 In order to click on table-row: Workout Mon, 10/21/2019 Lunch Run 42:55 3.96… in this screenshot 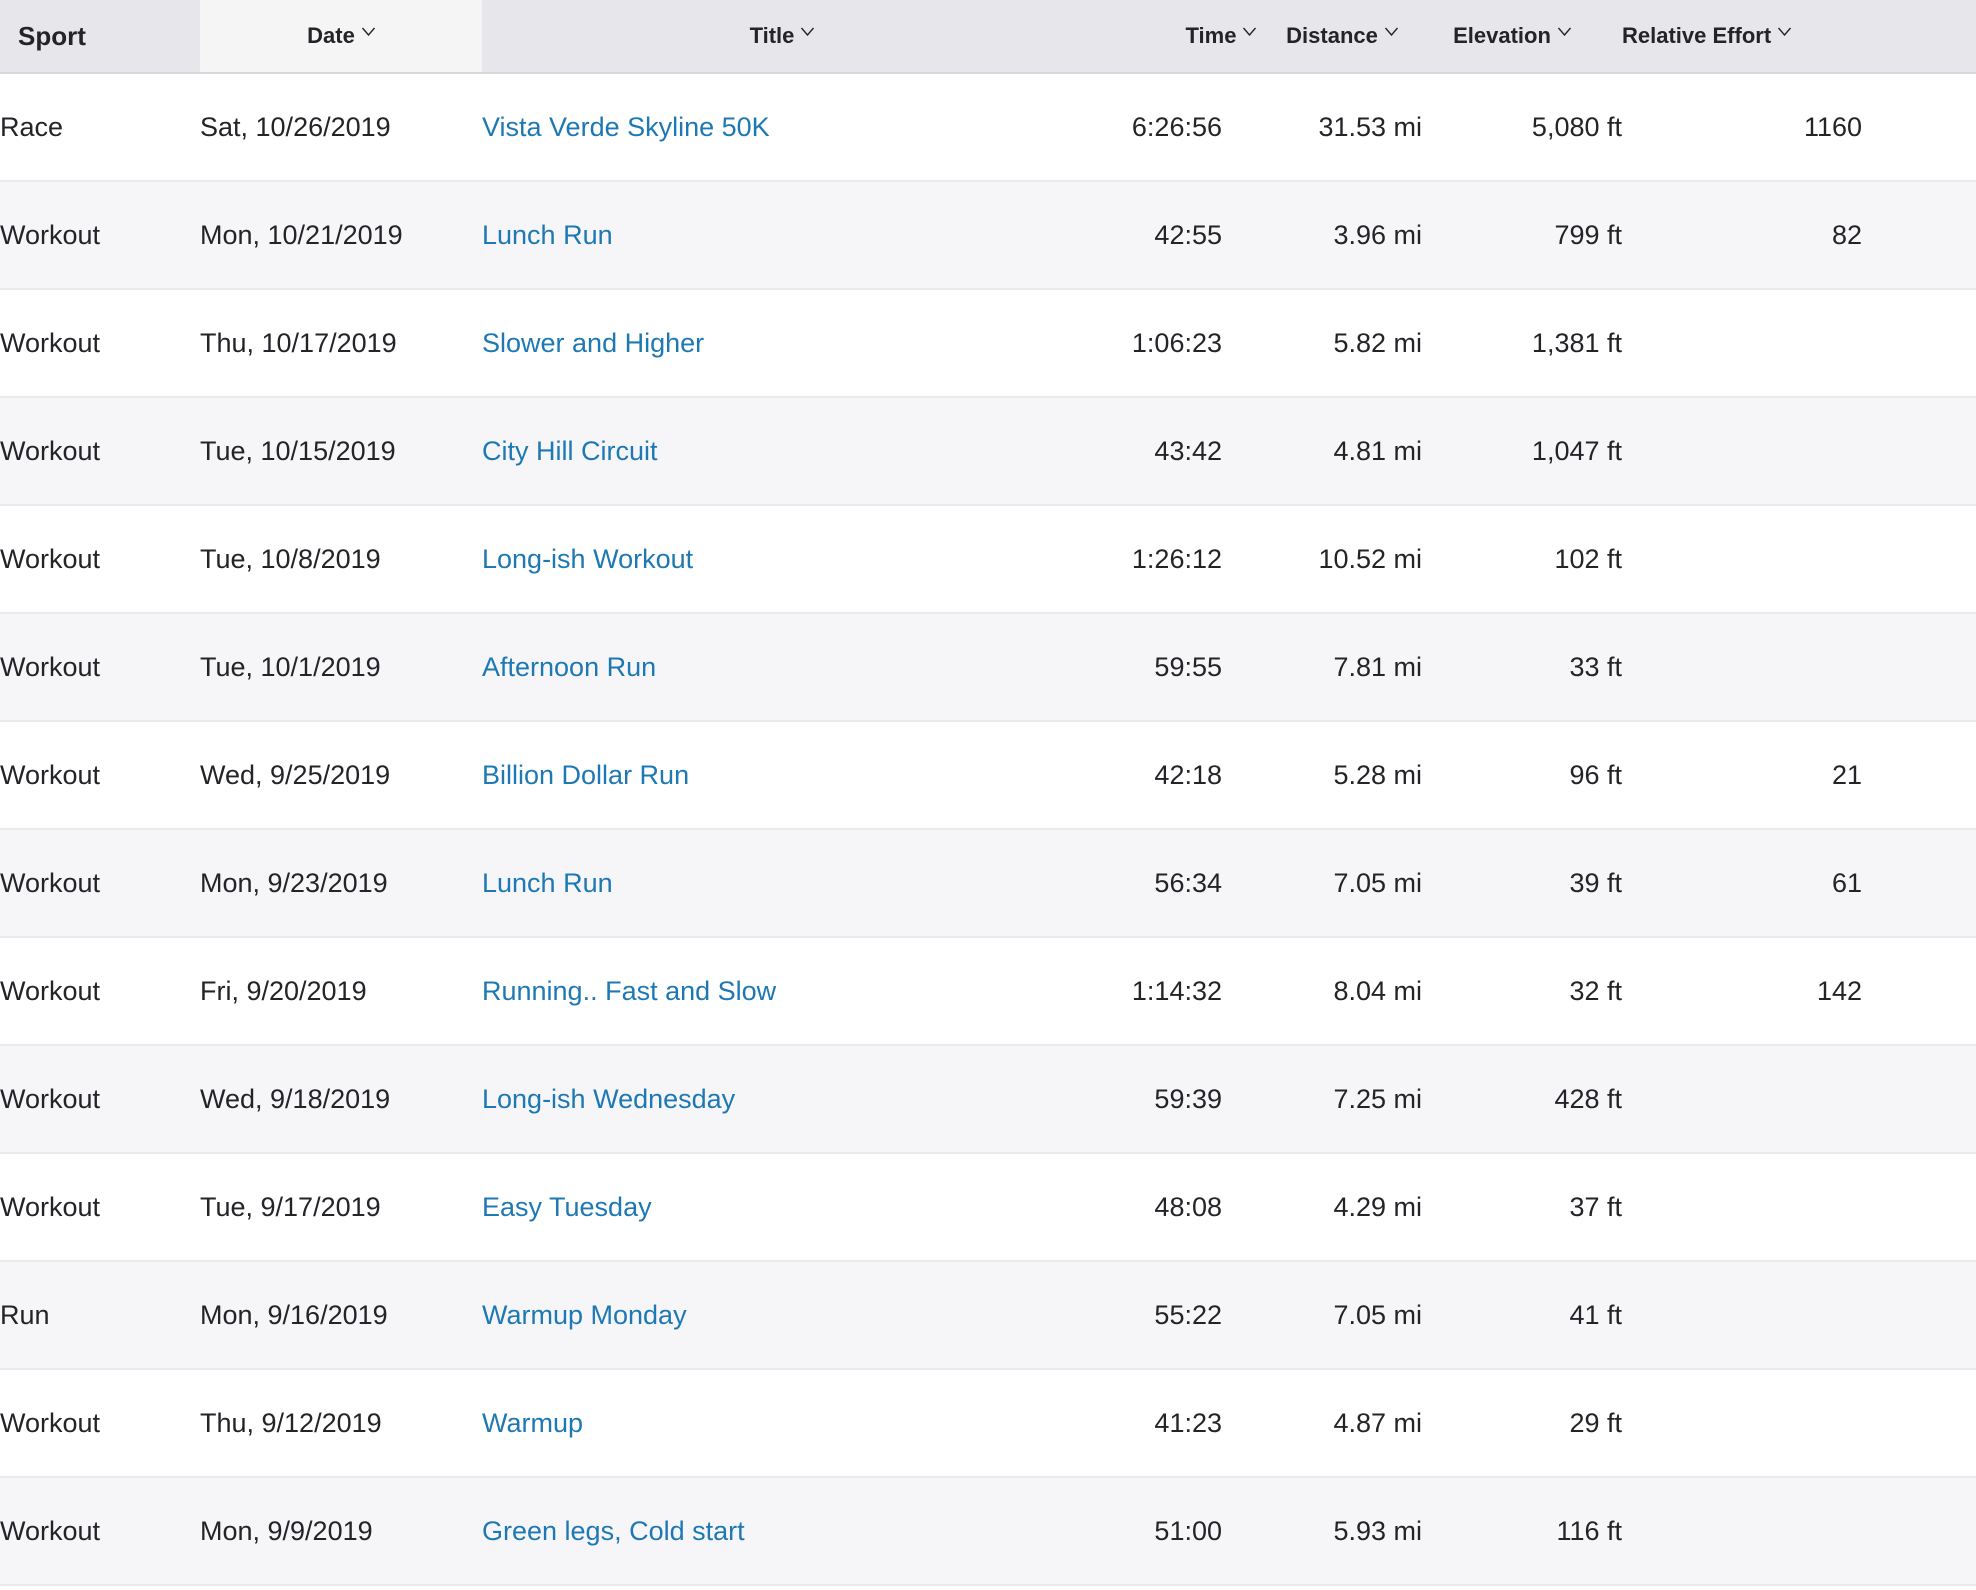, I will do `click(988, 235)`.